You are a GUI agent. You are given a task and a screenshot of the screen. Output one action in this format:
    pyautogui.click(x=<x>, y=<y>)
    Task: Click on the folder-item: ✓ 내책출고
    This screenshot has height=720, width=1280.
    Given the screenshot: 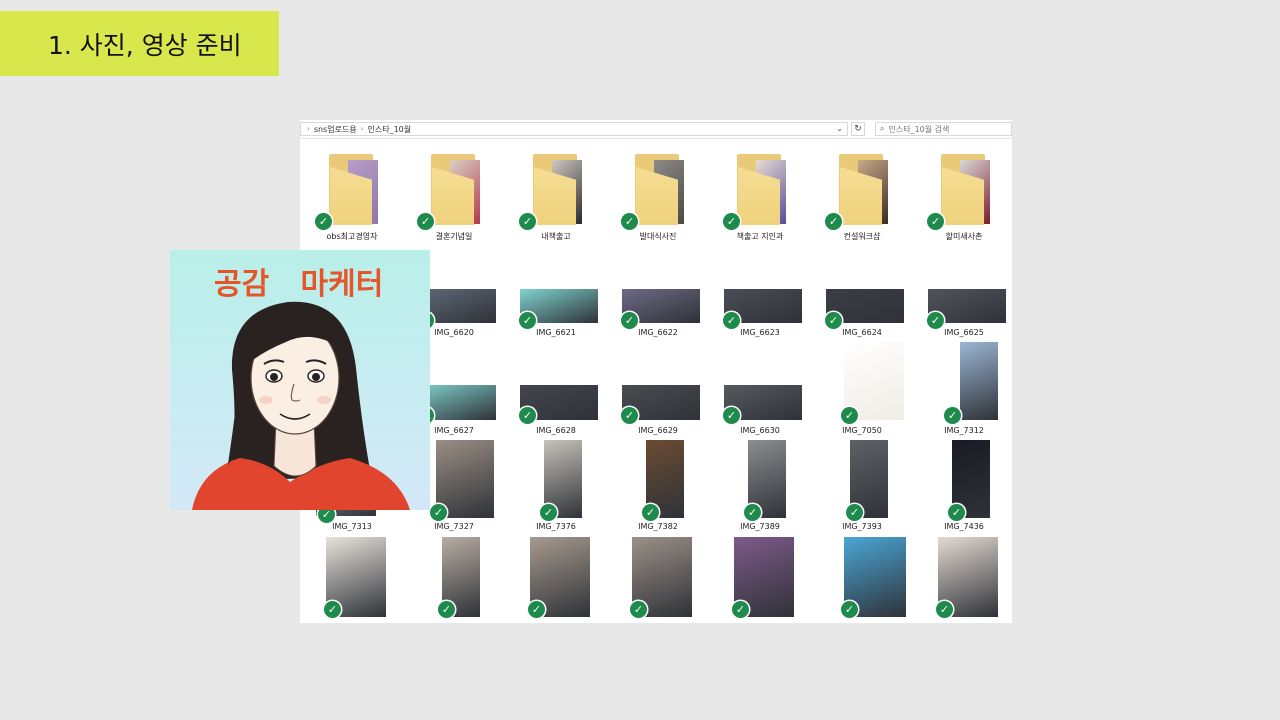 What is the action you would take?
    pyautogui.click(x=556, y=198)
    